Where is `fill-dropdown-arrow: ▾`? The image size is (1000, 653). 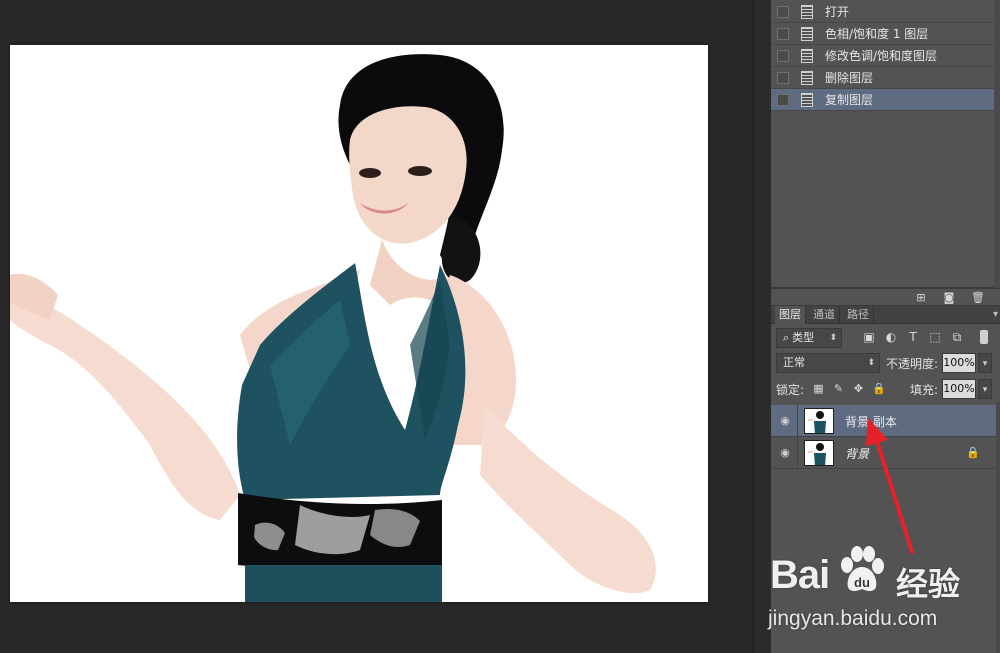 fill-dropdown-arrow: ▾ is located at coordinates (985, 389).